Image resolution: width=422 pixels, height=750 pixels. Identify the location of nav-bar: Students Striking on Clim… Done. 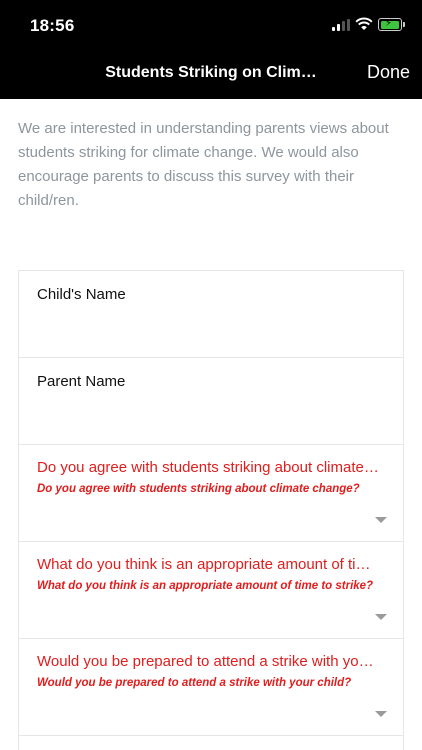
(211, 74).